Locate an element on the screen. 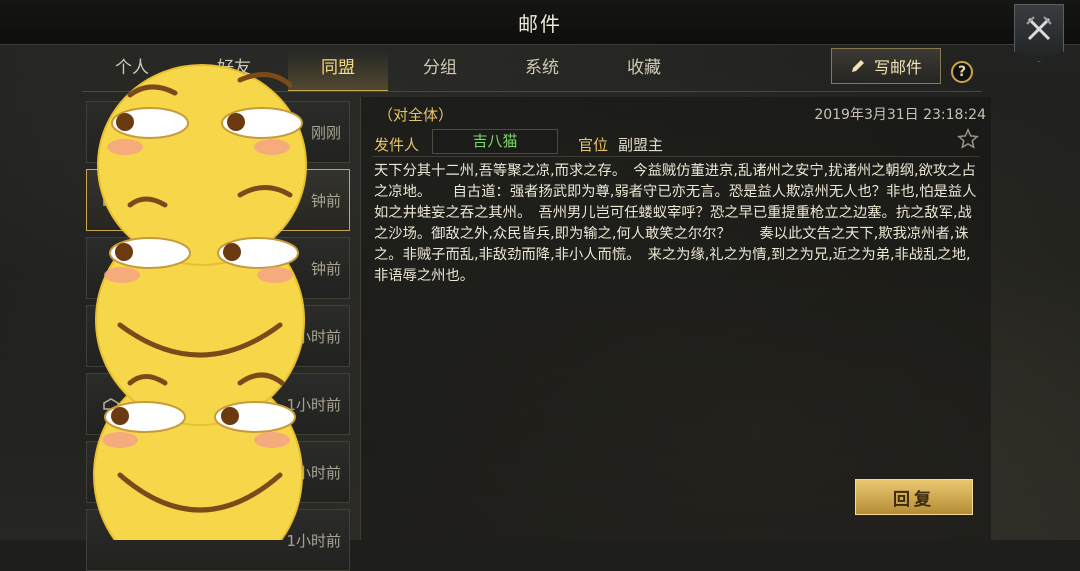  title-bar: 邮件 is located at coordinates (540, 22).